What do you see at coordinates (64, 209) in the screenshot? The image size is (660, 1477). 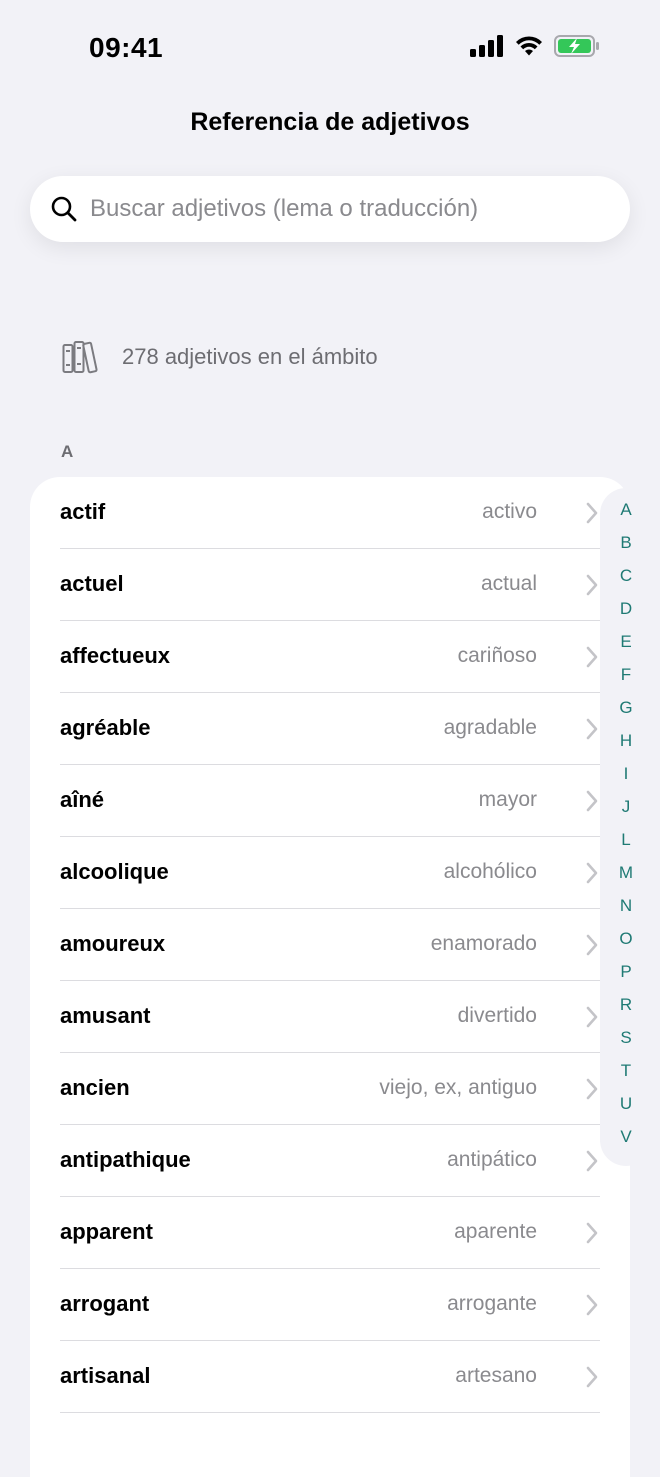 I see `search-icon` at bounding box center [64, 209].